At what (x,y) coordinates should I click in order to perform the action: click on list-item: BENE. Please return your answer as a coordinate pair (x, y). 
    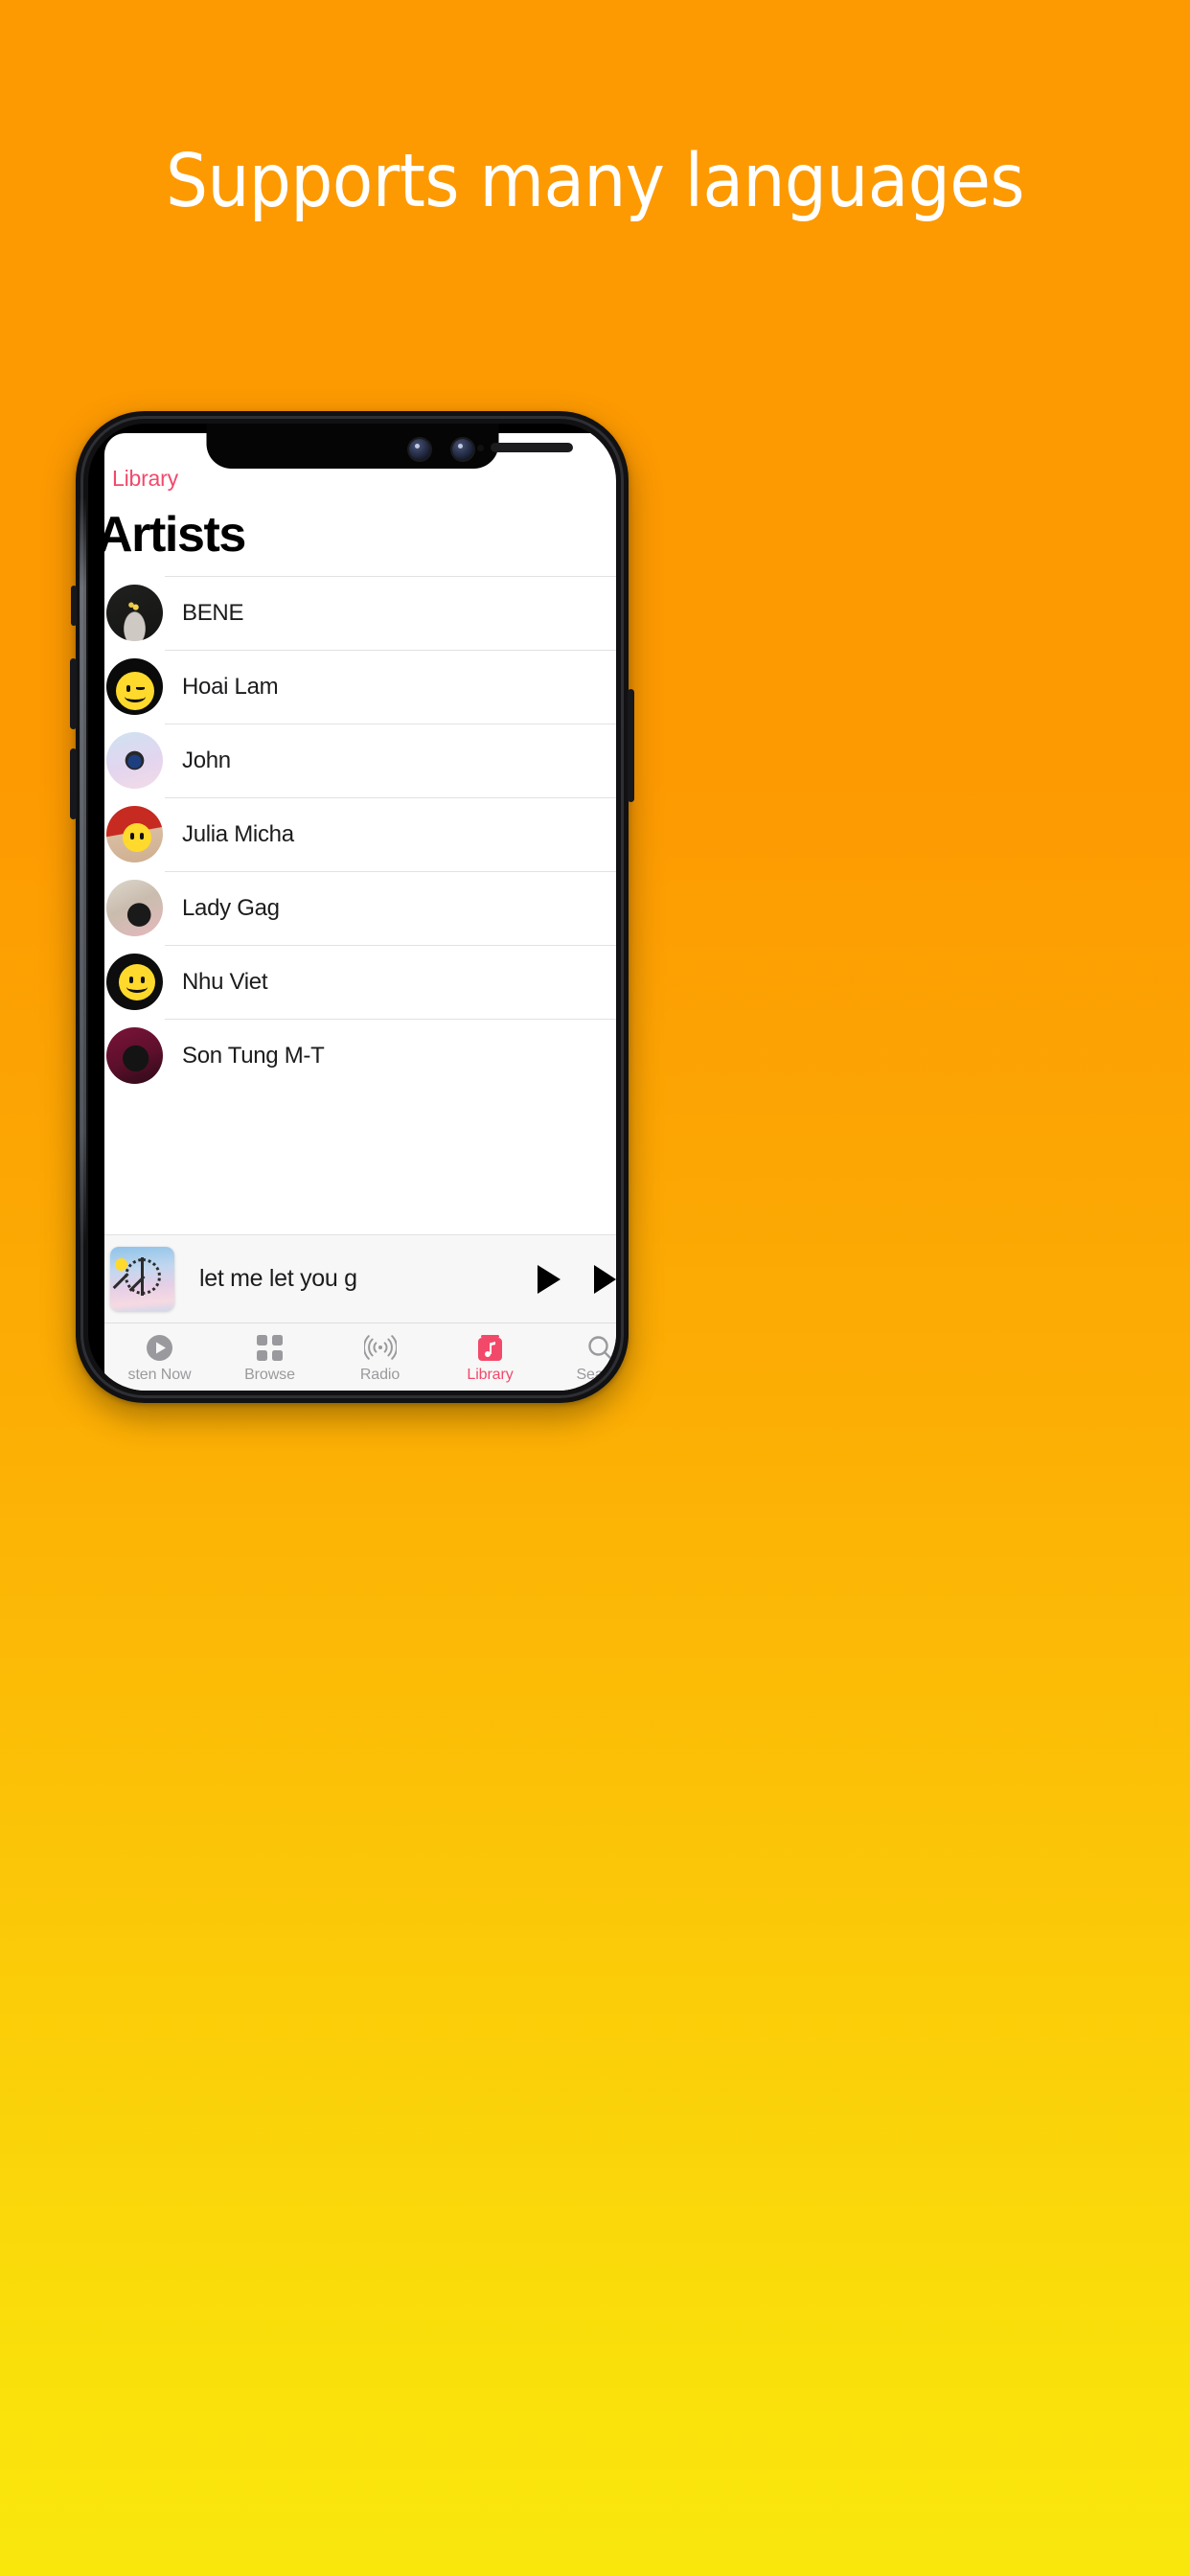
    Looking at the image, I should click on (360, 613).